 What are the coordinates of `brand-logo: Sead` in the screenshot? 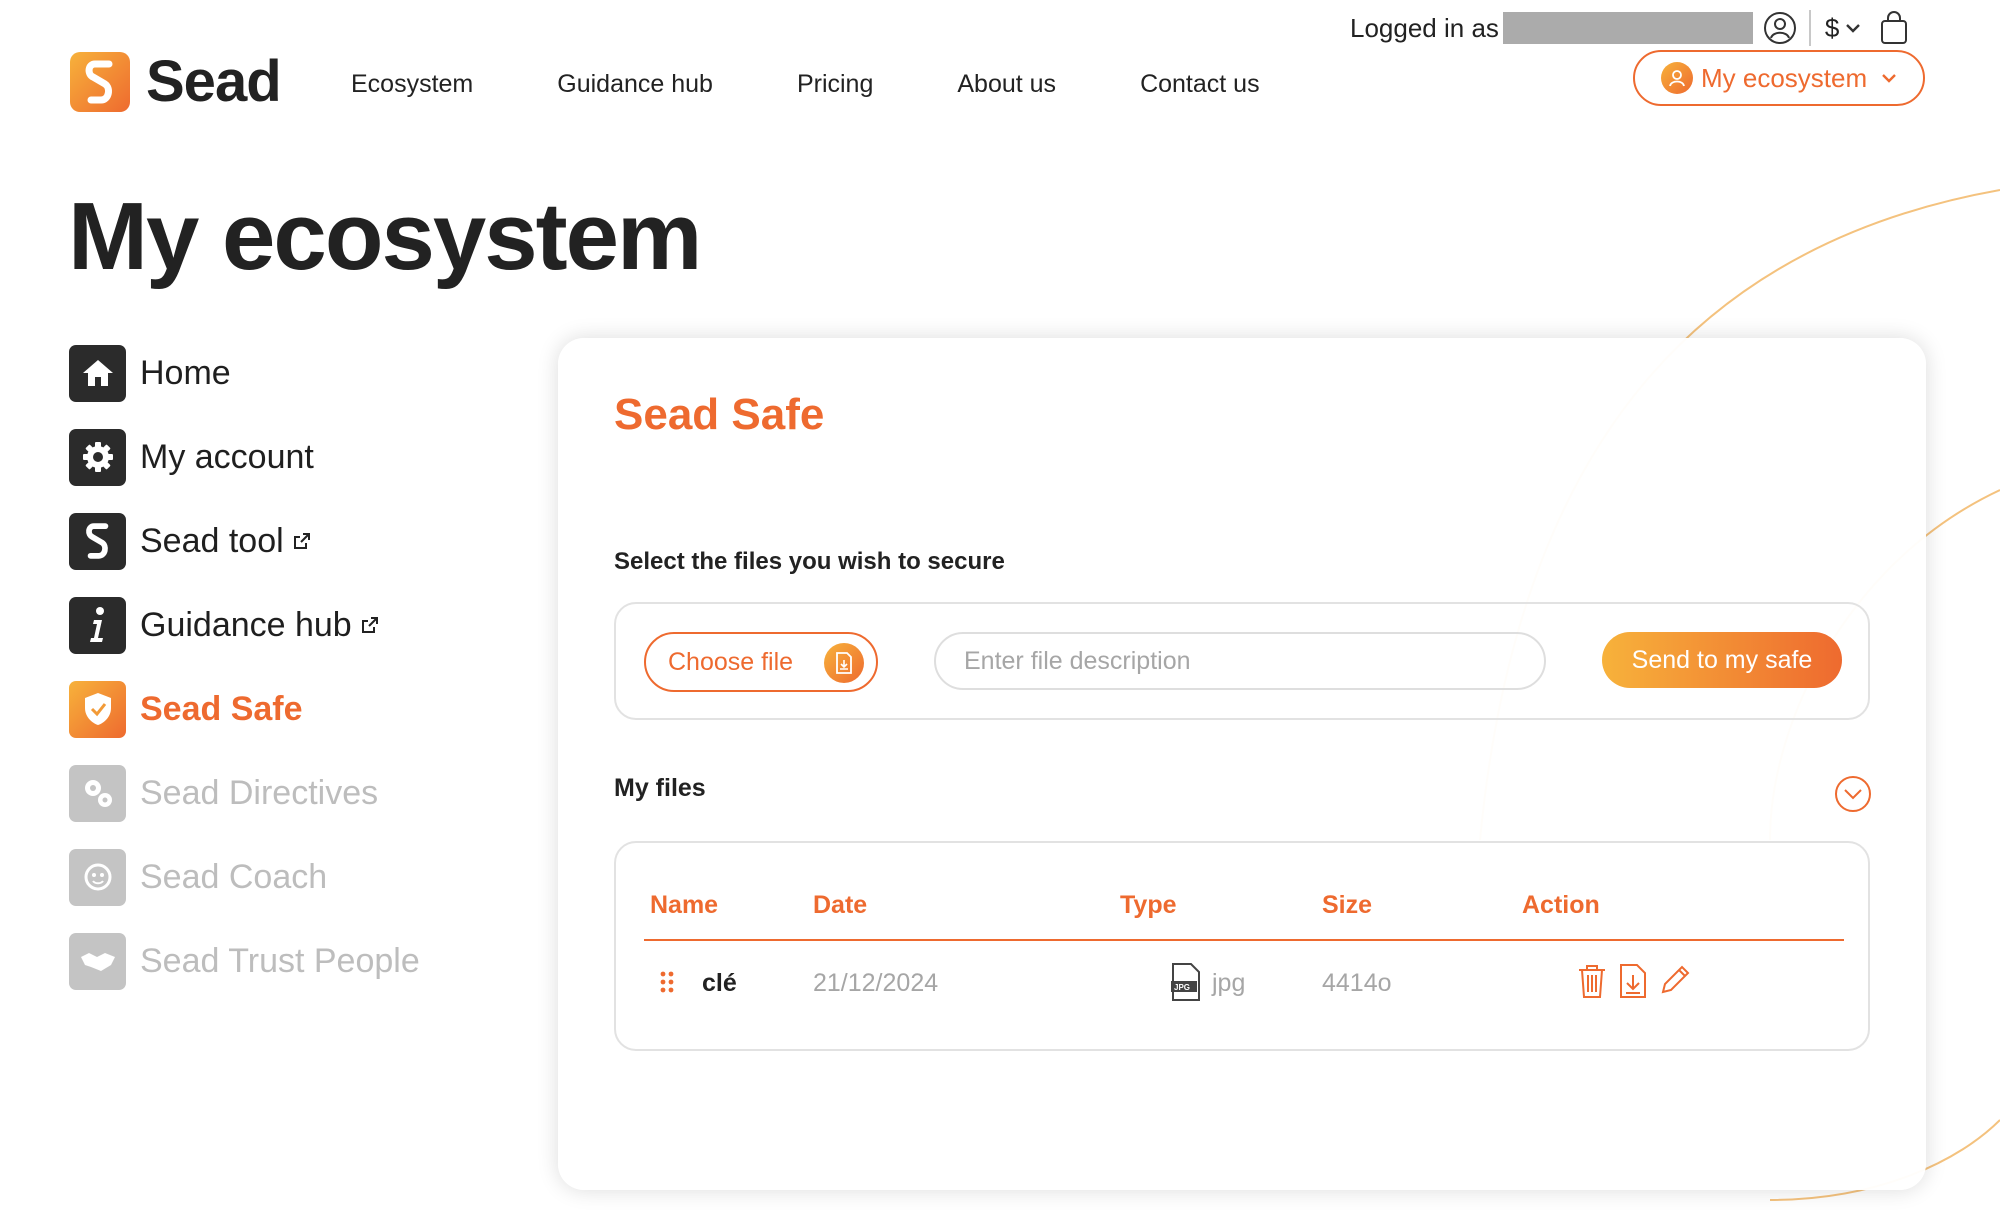 It's located at (176, 81).